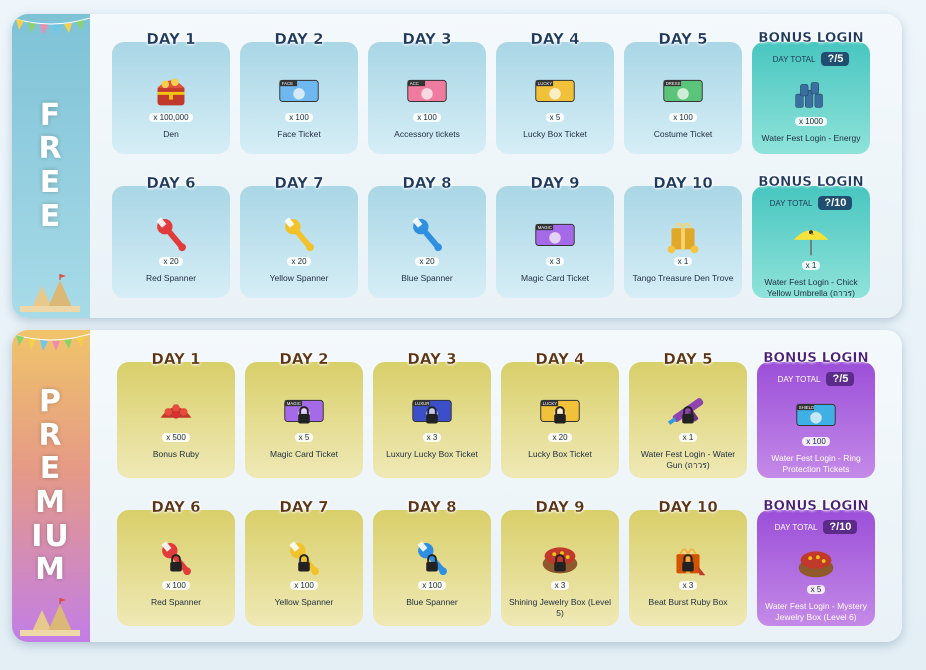  Describe the element at coordinates (287, 83) in the screenshot. I see `svg-text: FACE` at that location.